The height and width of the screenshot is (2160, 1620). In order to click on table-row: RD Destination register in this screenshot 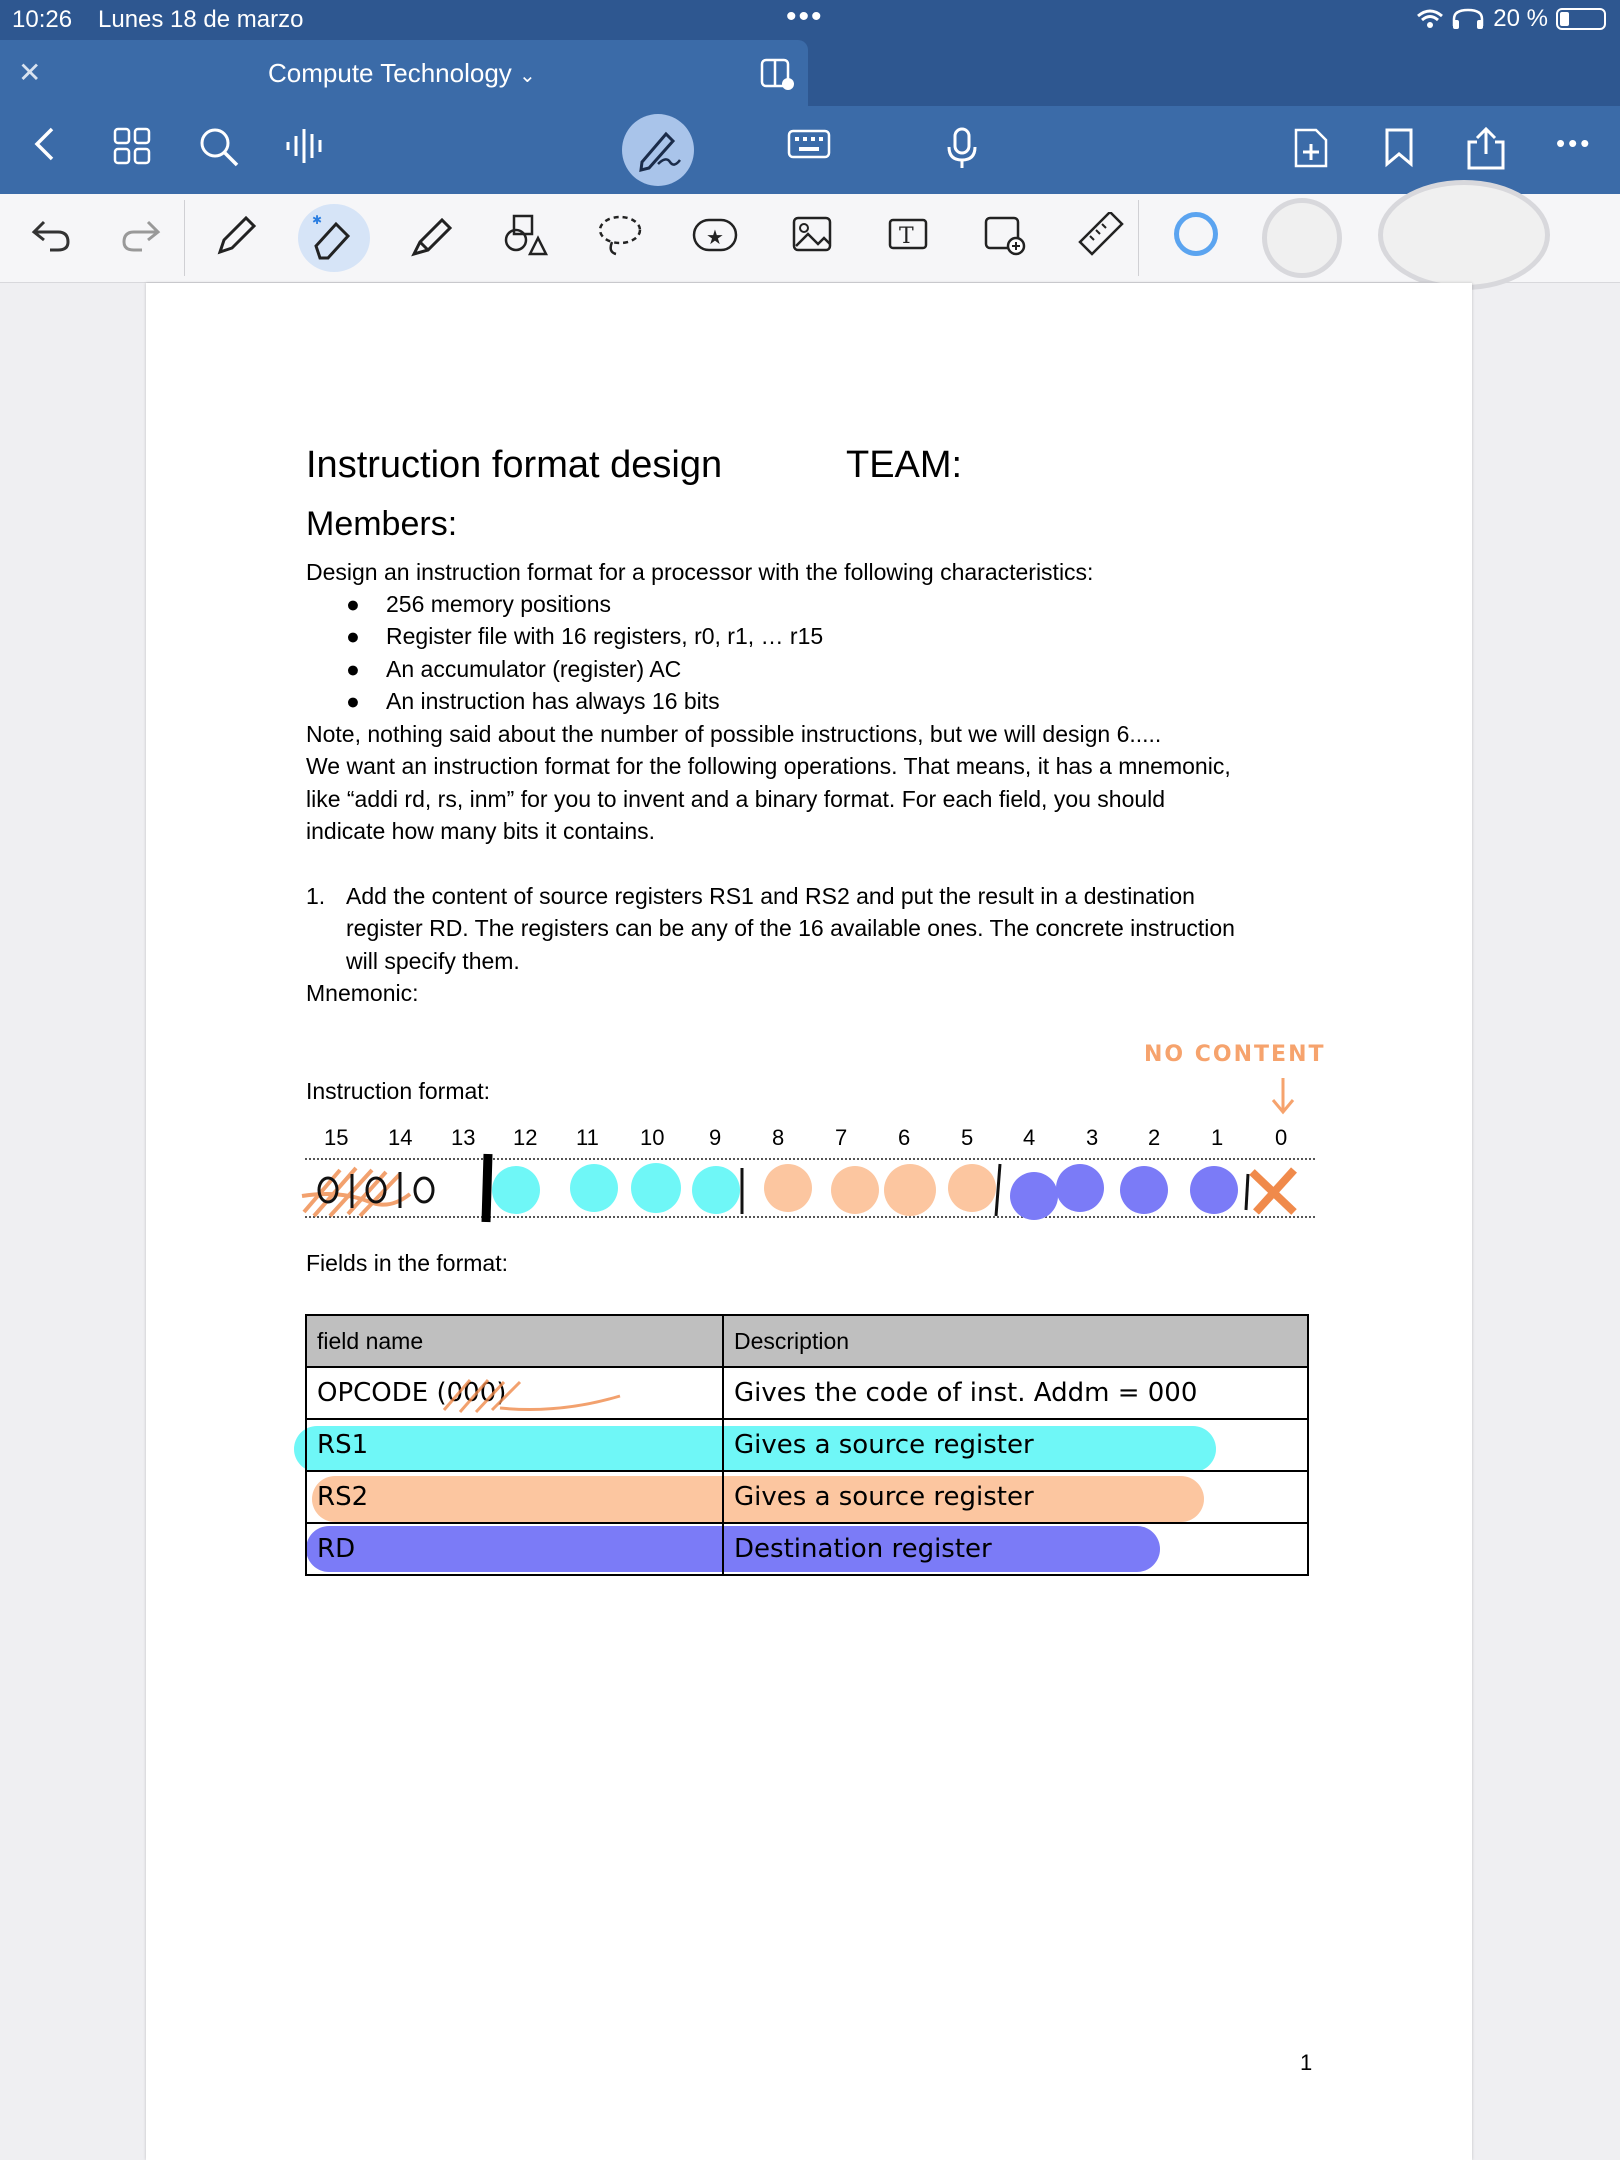, I will do `click(807, 1549)`.